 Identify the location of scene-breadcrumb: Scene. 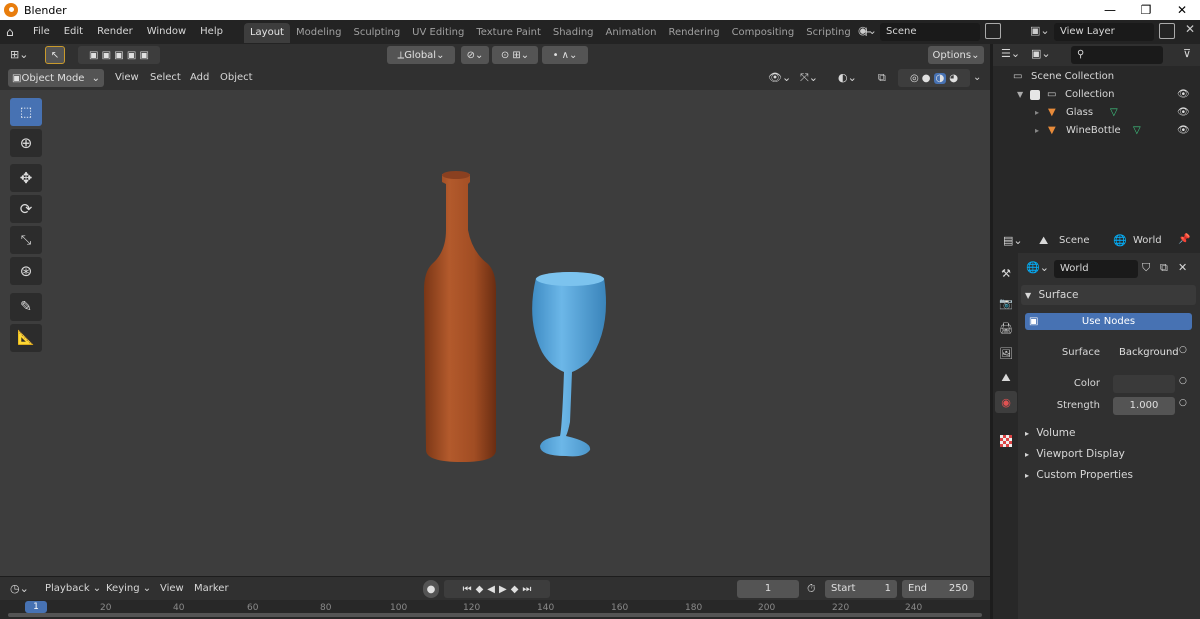
(1074, 240).